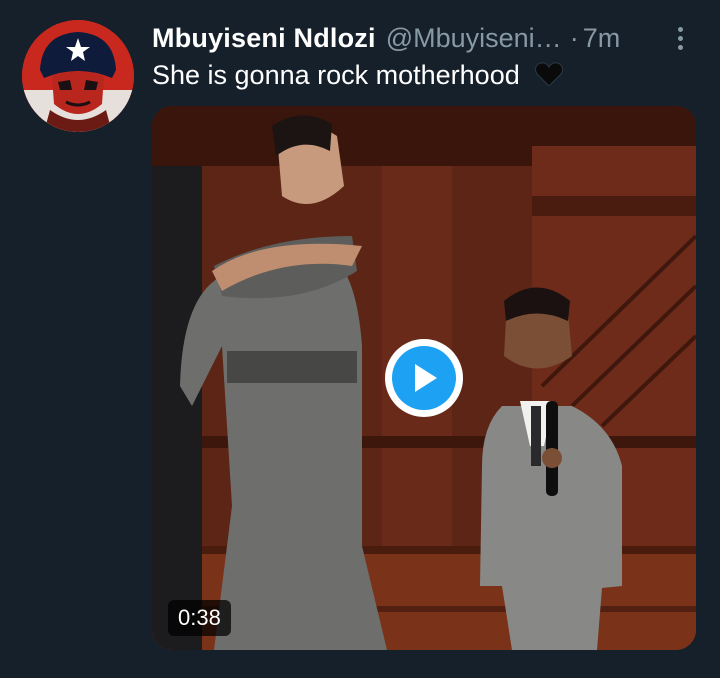 Image resolution: width=720 pixels, height=678 pixels. What do you see at coordinates (336, 75) in the screenshot?
I see `tweet-text: She is gonna rock motherhood` at bounding box center [336, 75].